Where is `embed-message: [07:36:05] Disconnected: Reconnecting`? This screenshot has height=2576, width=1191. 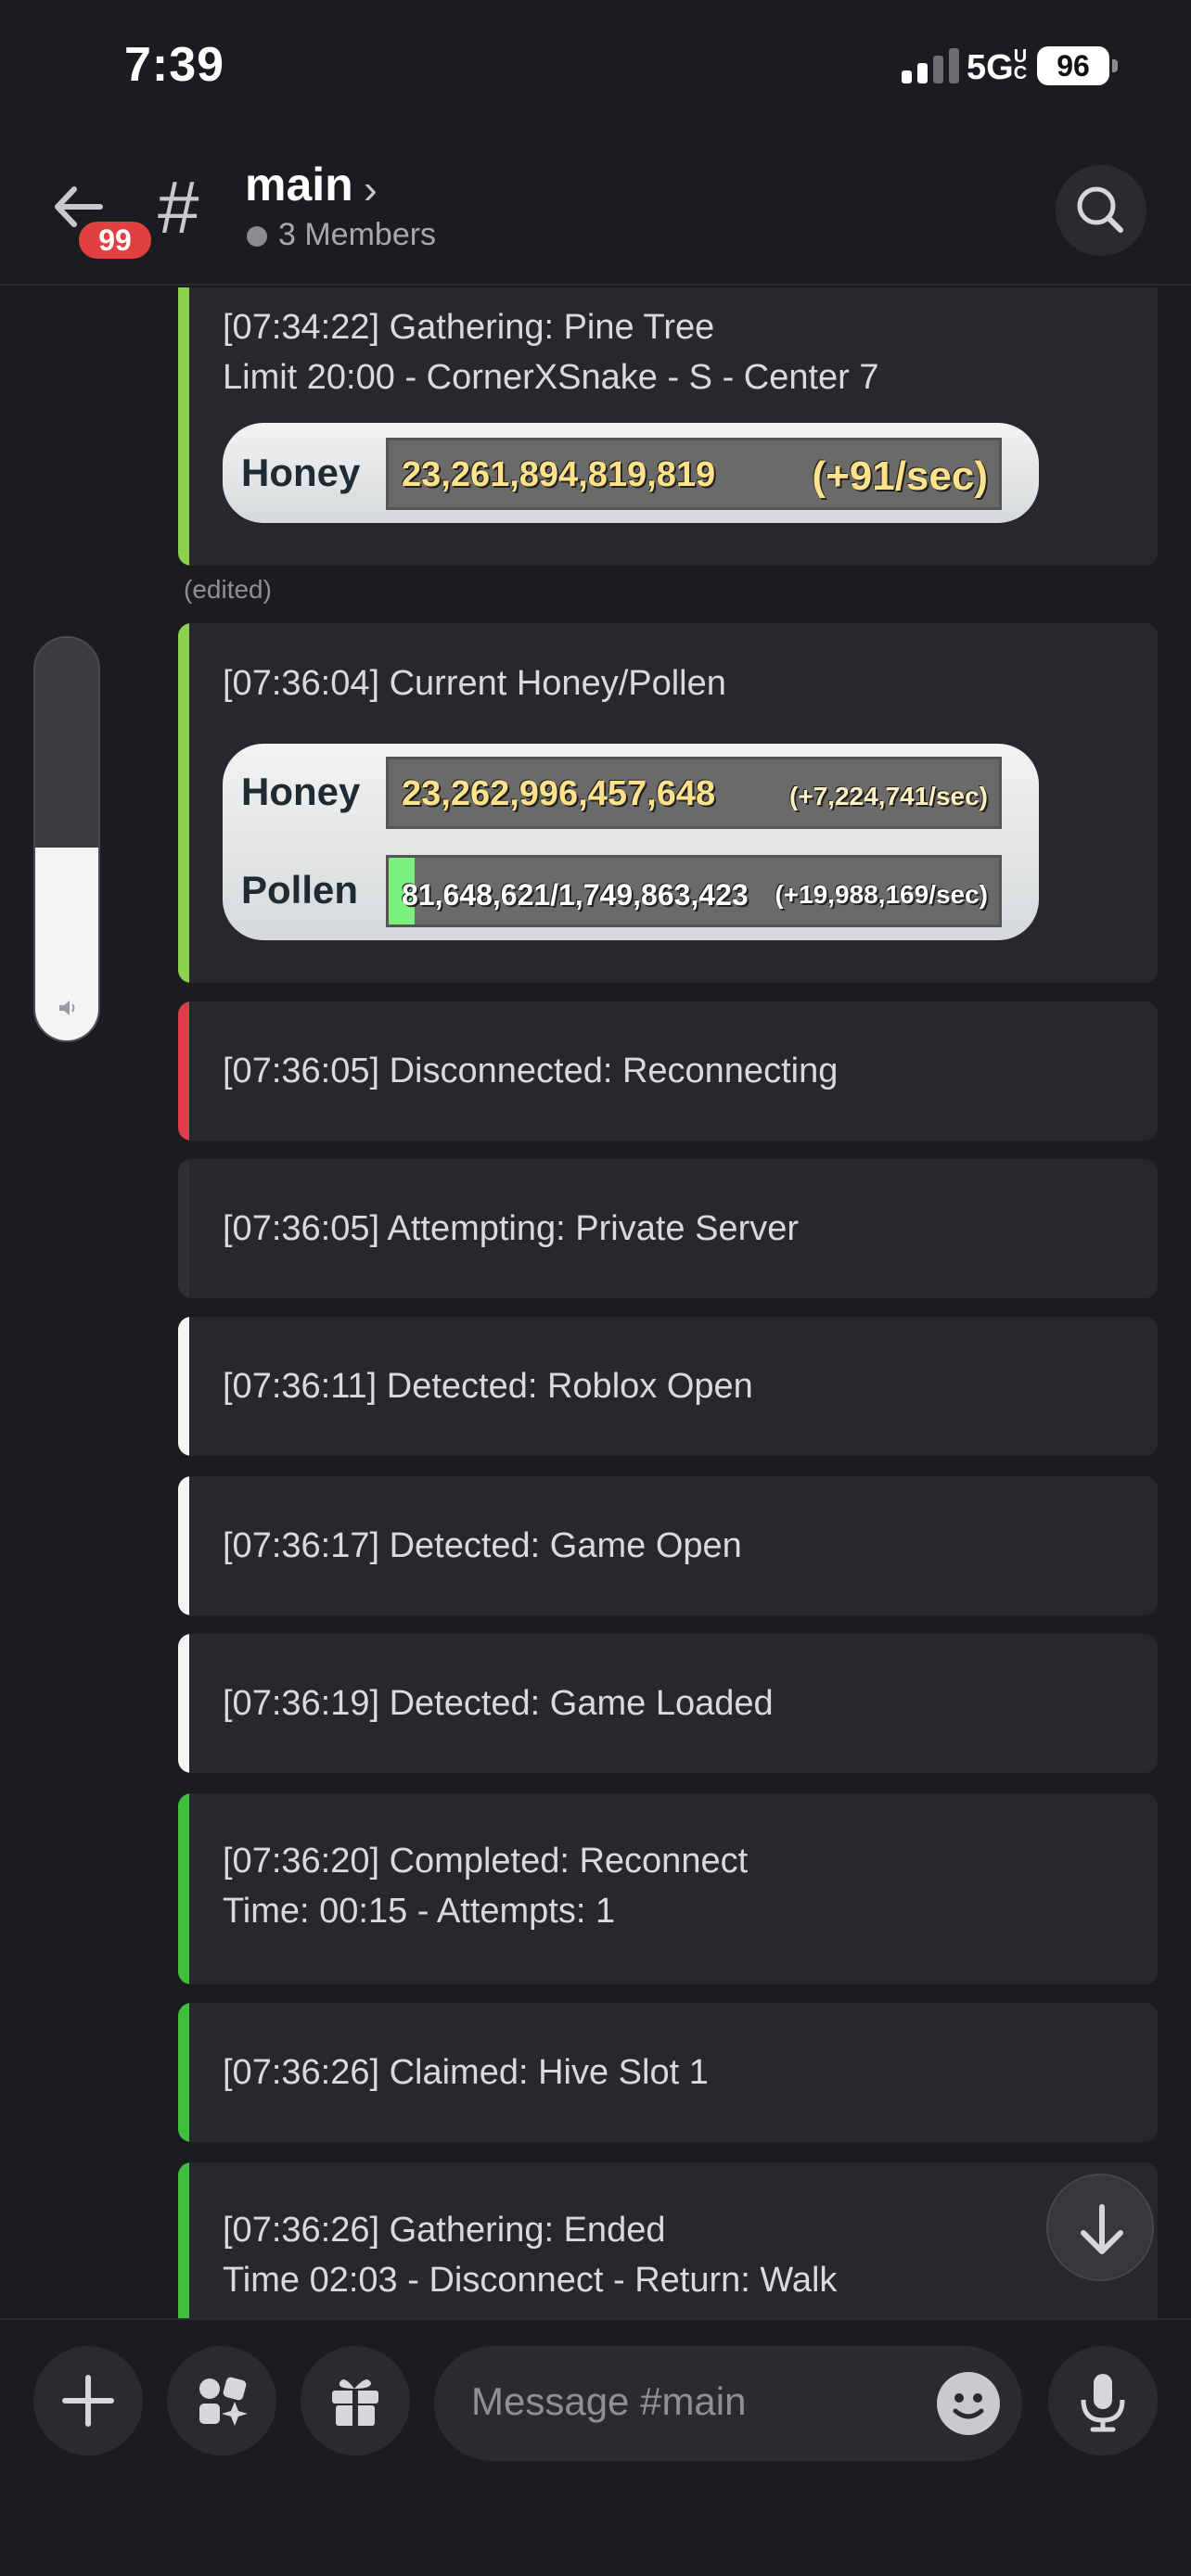
embed-message: [07:36:05] Disconnected: Reconnecting is located at coordinates (668, 1071).